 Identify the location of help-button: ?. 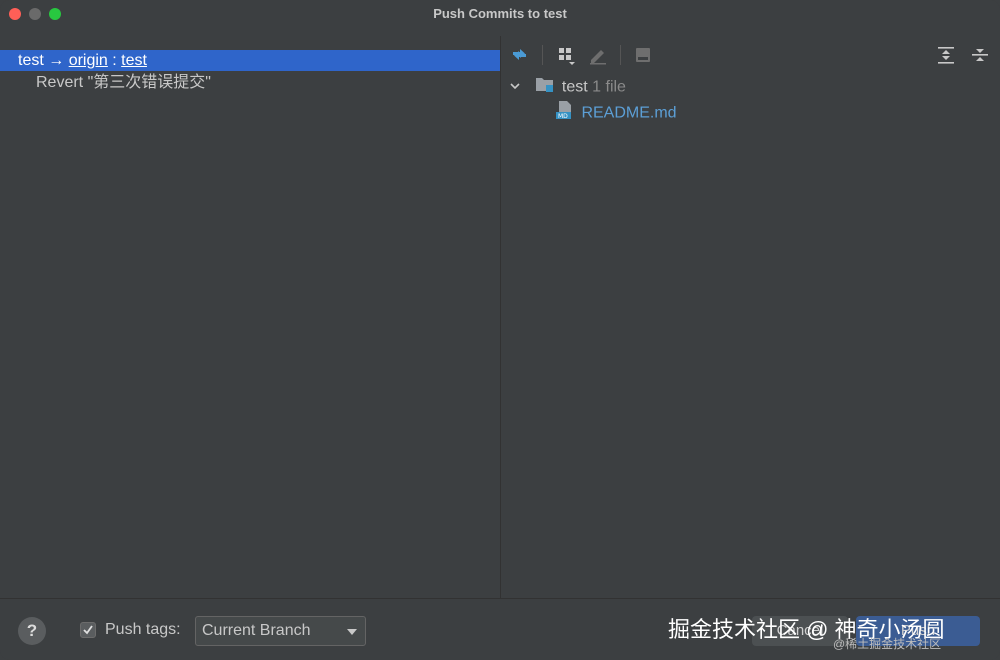
(32, 631).